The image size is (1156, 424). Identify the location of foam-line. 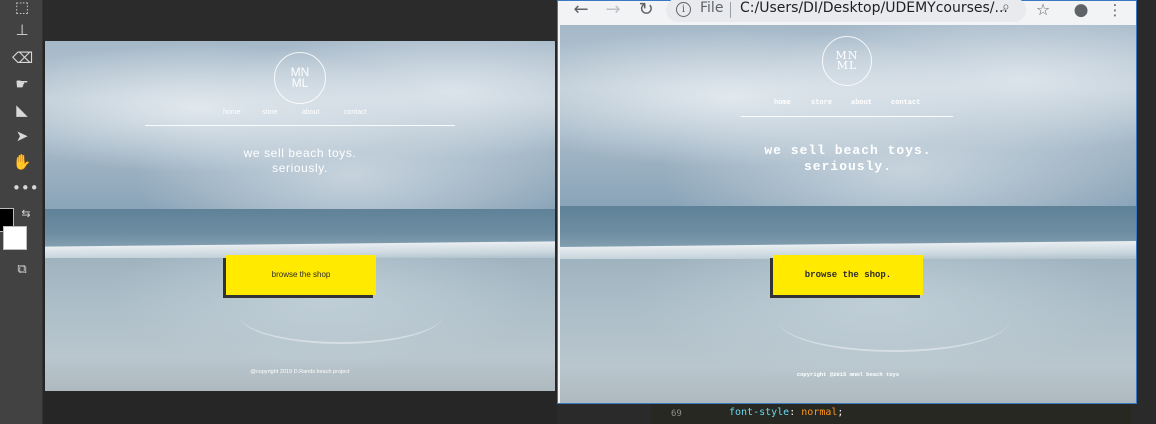
(894, 321).